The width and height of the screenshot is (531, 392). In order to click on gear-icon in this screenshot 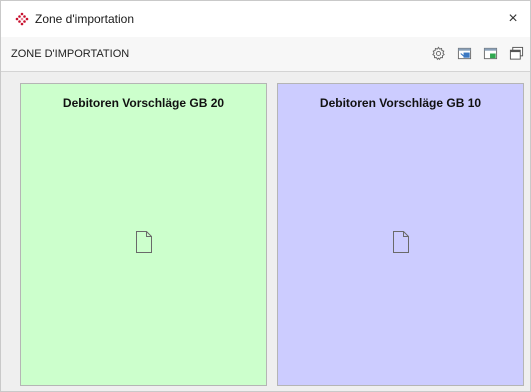, I will do `click(438, 53)`.